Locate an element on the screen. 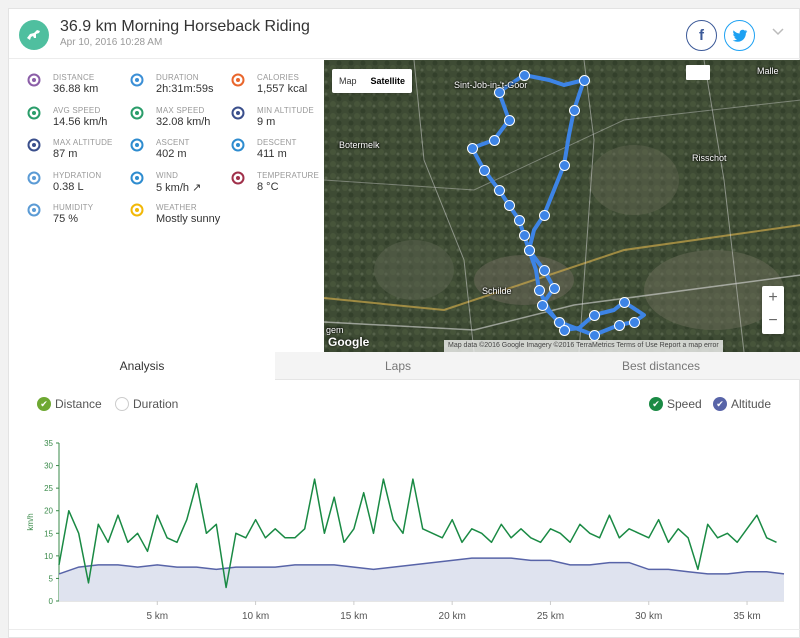 The height and width of the screenshot is (638, 800). stopwatch-icon is located at coordinates (137, 80).